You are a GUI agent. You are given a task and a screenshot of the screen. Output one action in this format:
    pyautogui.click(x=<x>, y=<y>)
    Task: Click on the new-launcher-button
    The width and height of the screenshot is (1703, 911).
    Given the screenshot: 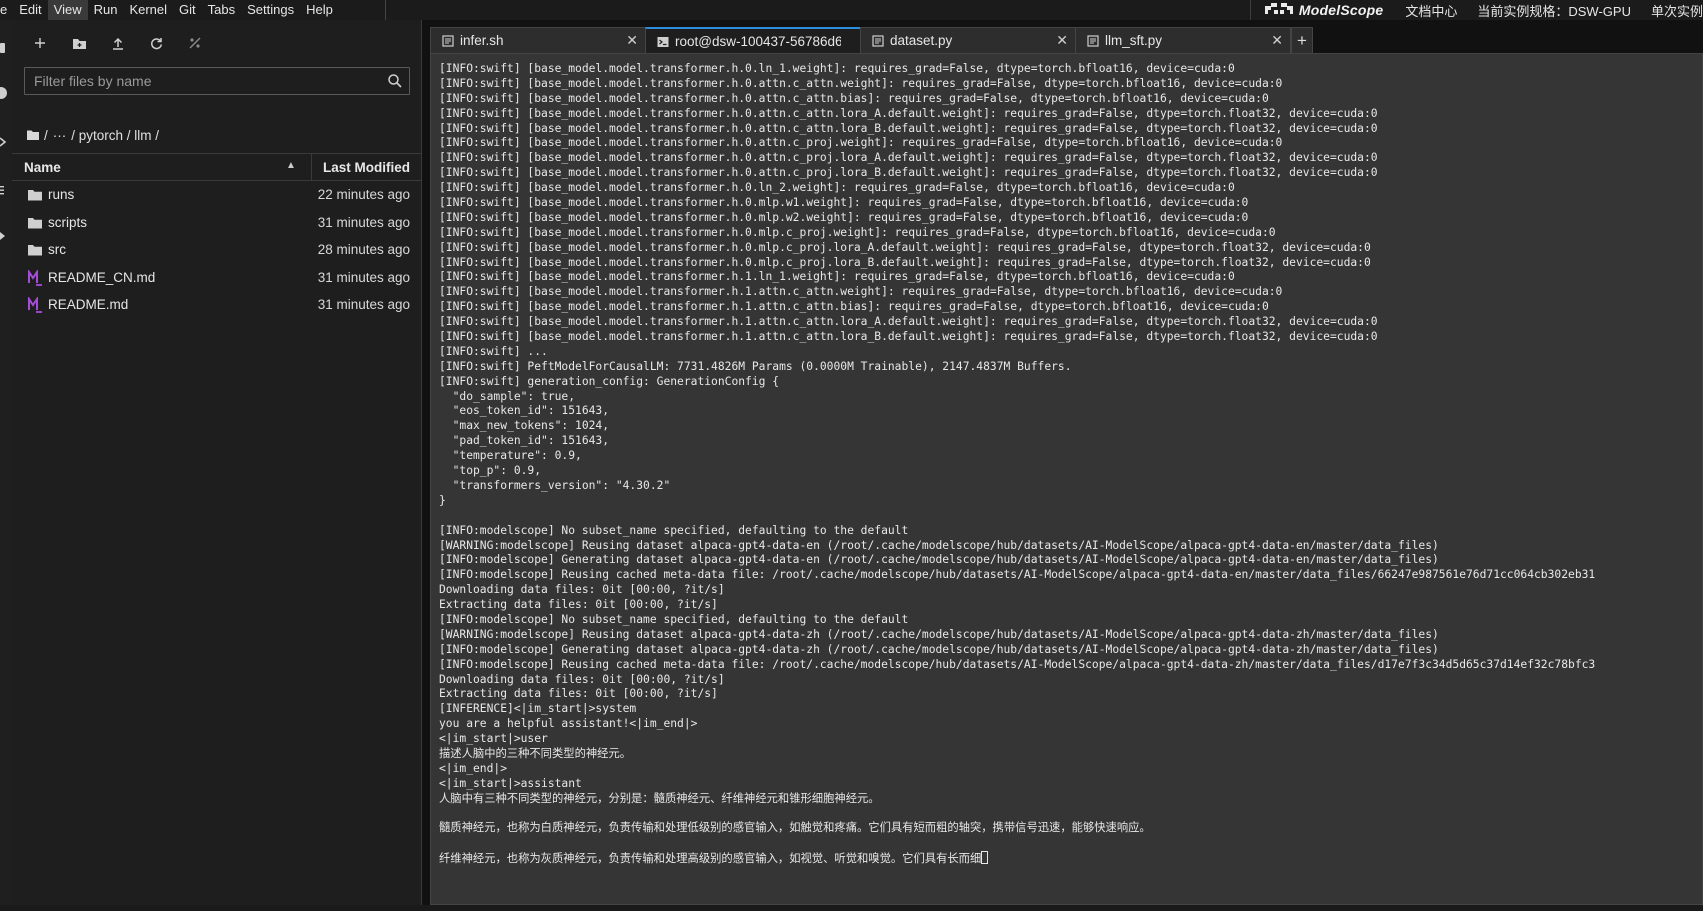 What is the action you would take?
    pyautogui.click(x=40, y=43)
    